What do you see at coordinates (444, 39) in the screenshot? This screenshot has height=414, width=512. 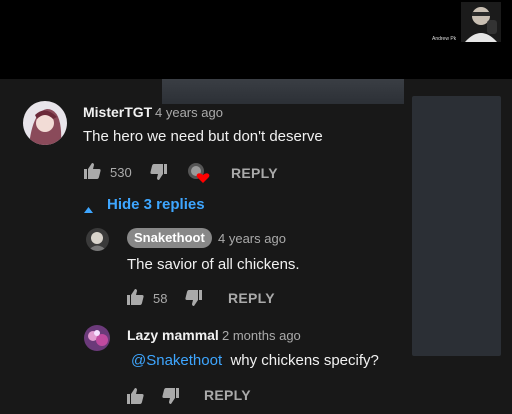 I see `webcam-name: Andrew Pk` at bounding box center [444, 39].